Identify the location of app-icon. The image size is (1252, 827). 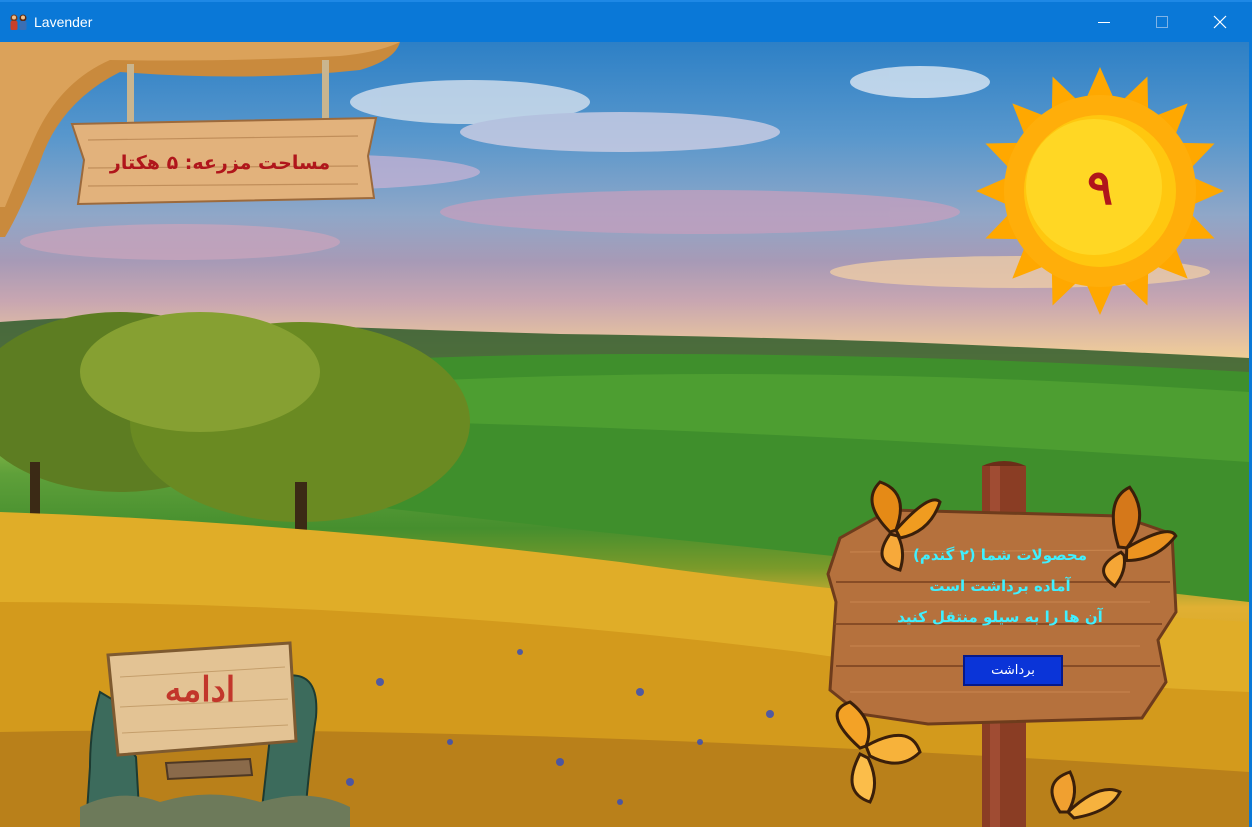
(18, 22).